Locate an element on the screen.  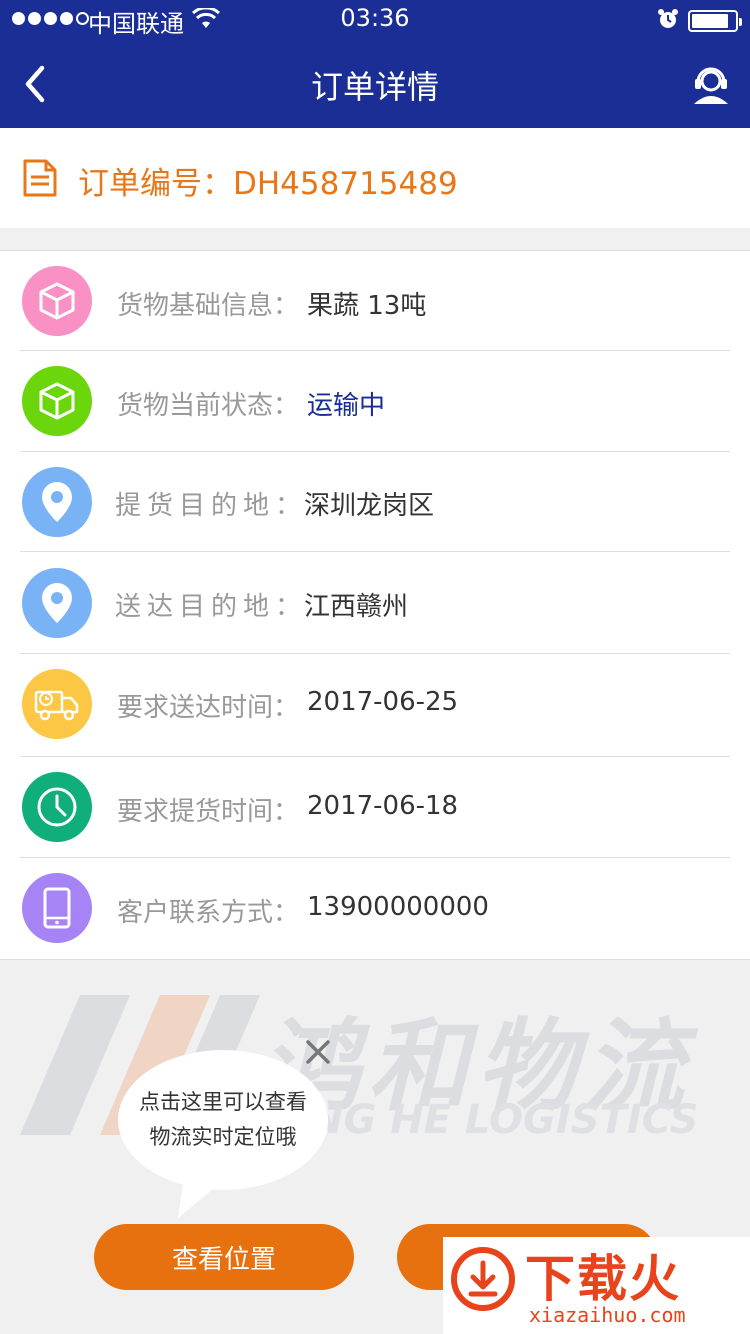
order-number-row: 订单编号：DH458715489 is located at coordinates (375, 178).